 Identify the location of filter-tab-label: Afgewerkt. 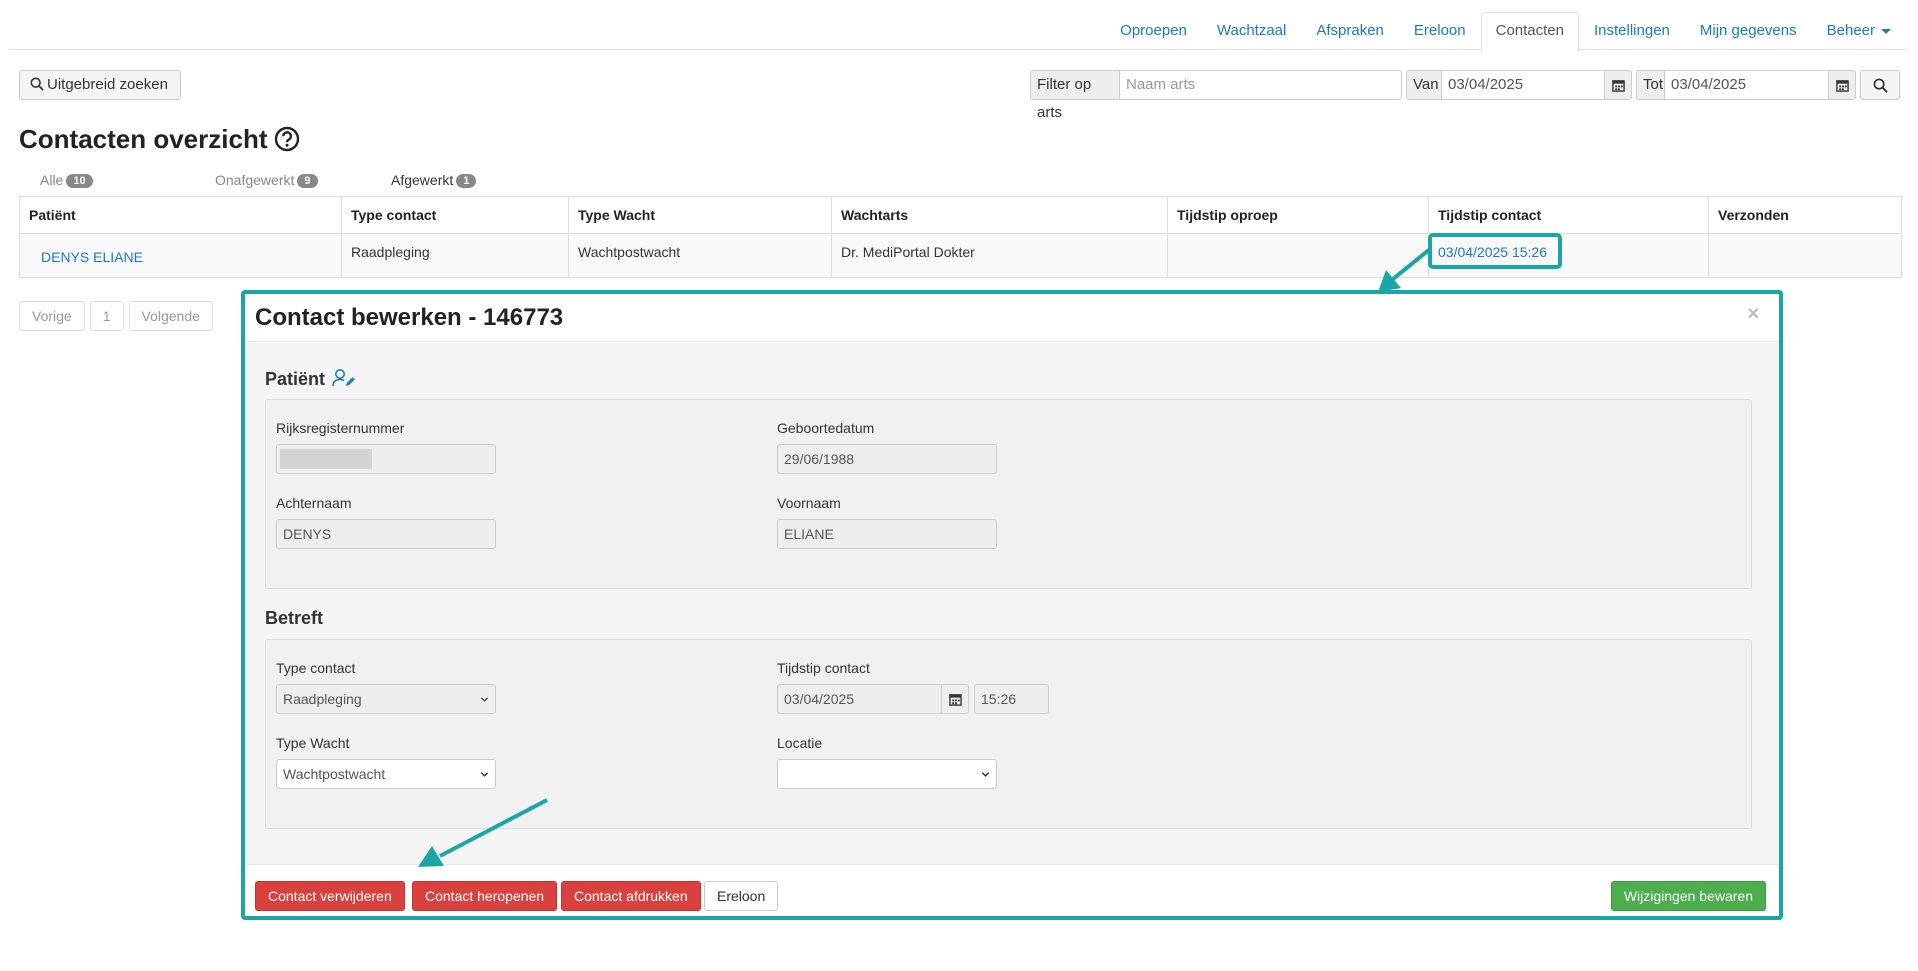
(422, 180).